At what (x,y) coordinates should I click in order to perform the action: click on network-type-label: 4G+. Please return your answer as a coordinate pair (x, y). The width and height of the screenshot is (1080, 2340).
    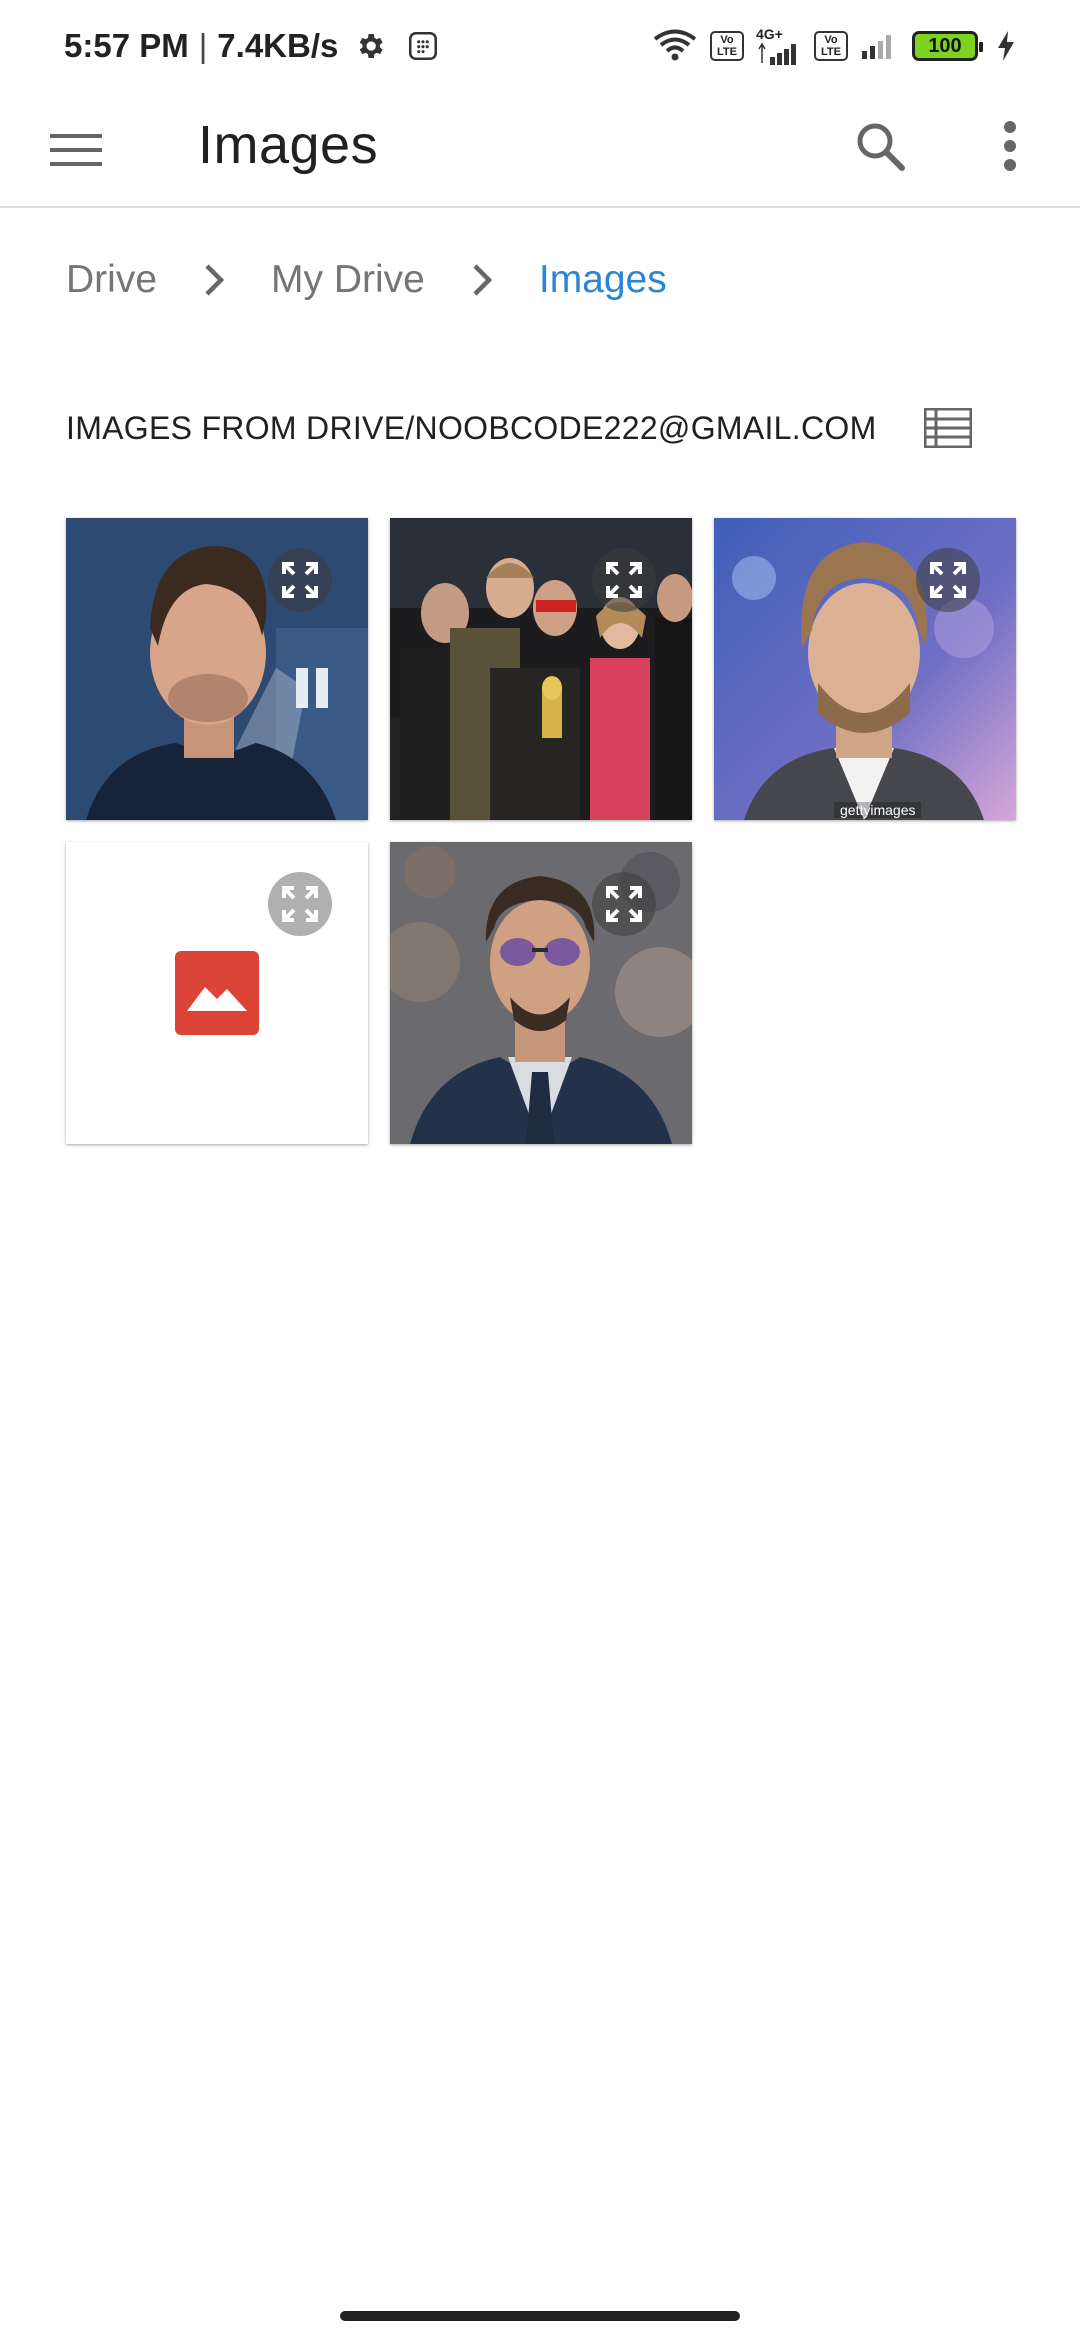
    Looking at the image, I should click on (769, 34).